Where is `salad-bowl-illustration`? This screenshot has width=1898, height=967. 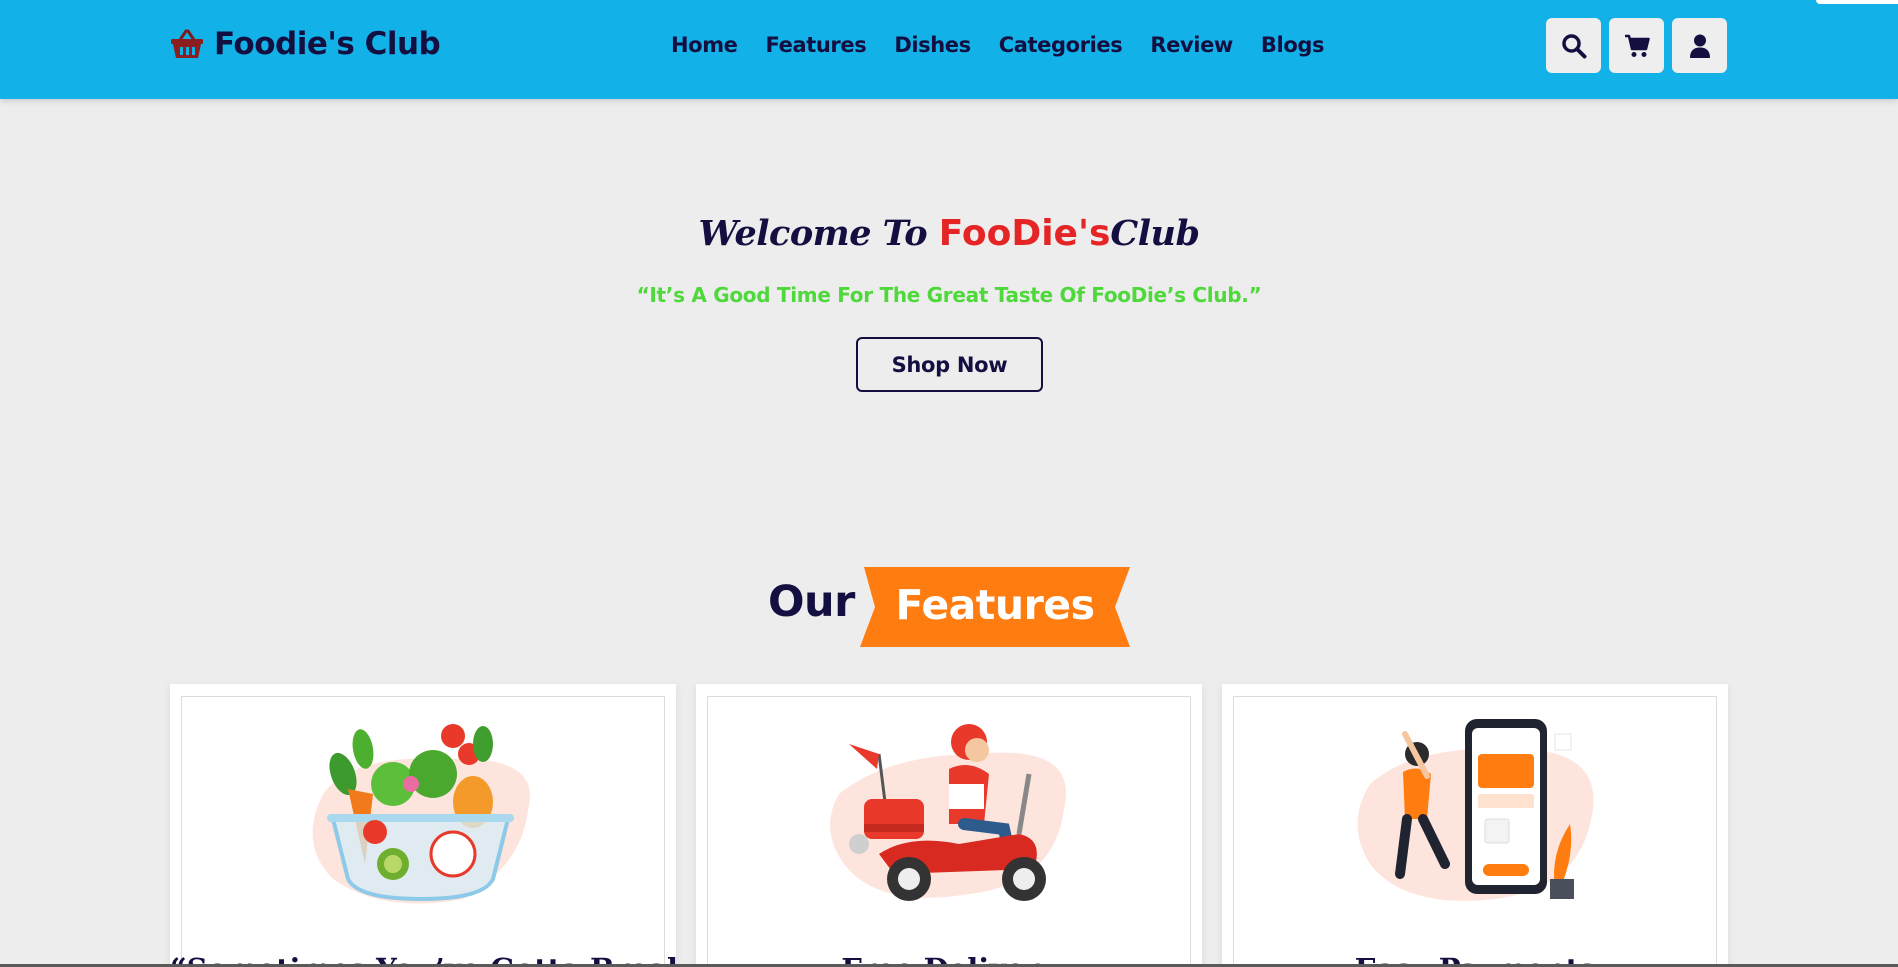 salad-bowl-illustration is located at coordinates (423, 814).